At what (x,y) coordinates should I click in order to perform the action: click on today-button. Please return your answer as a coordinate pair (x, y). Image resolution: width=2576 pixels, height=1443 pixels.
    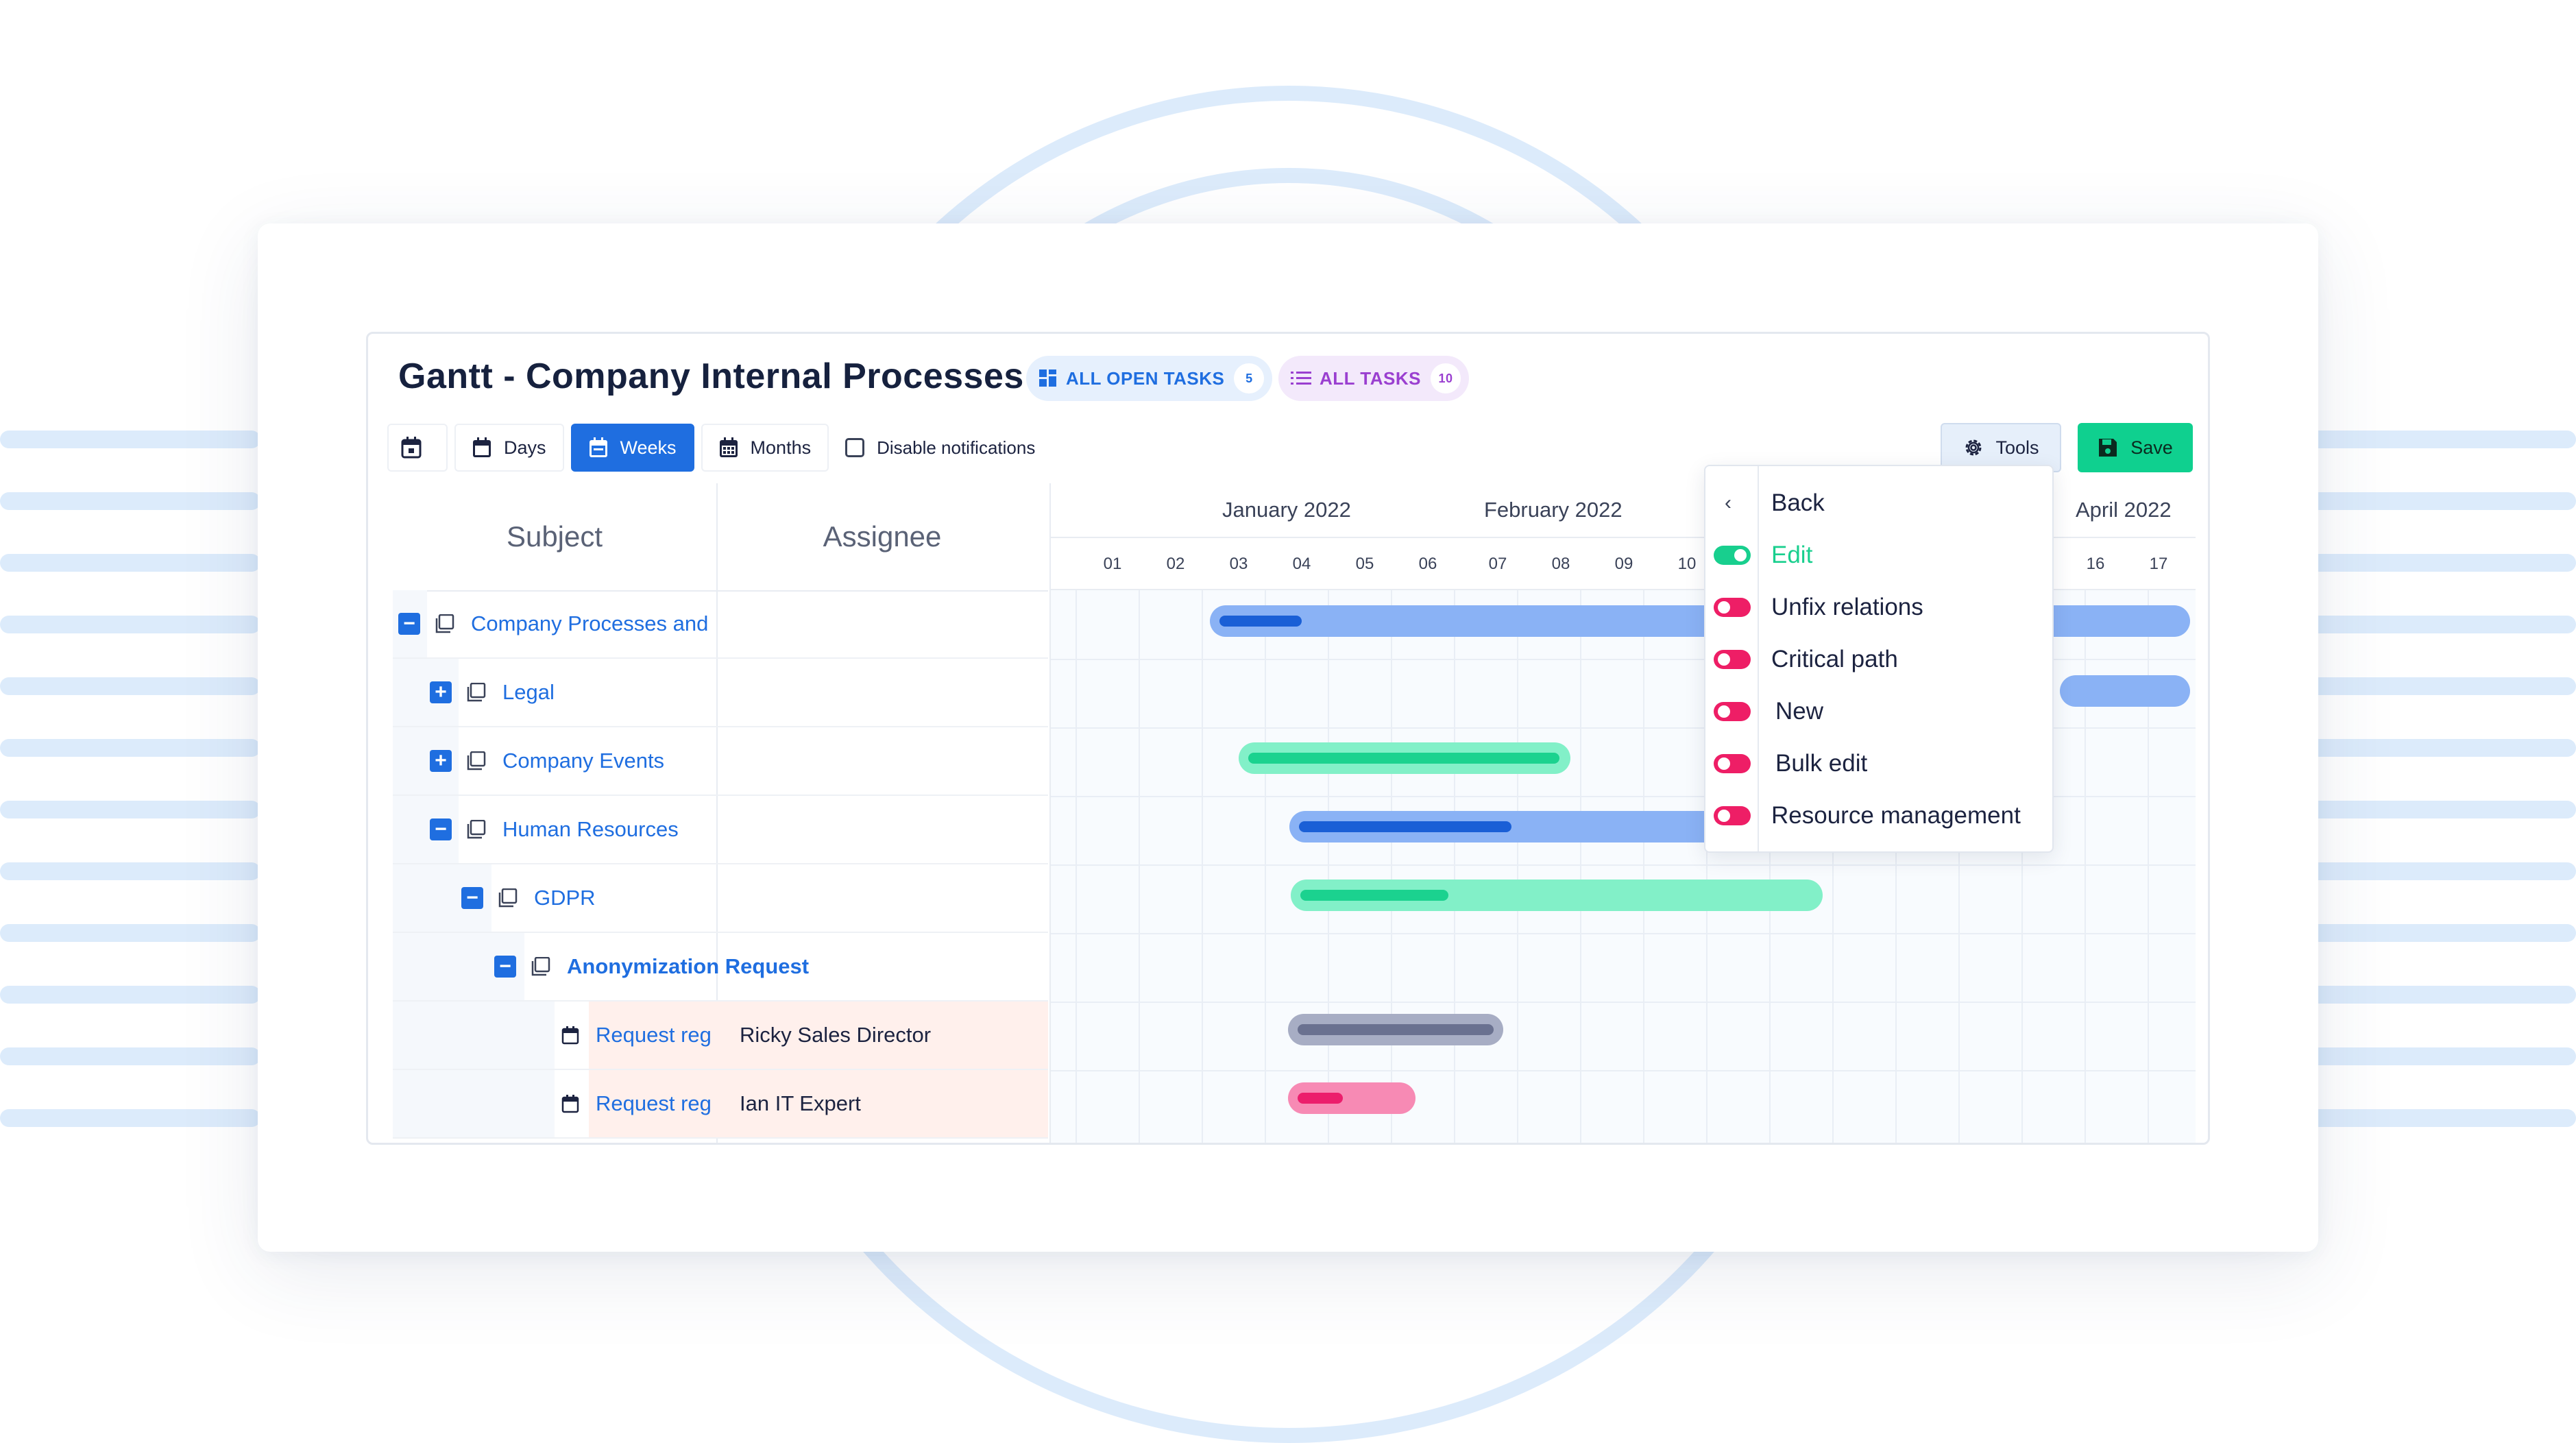
    Looking at the image, I should click on (417, 448).